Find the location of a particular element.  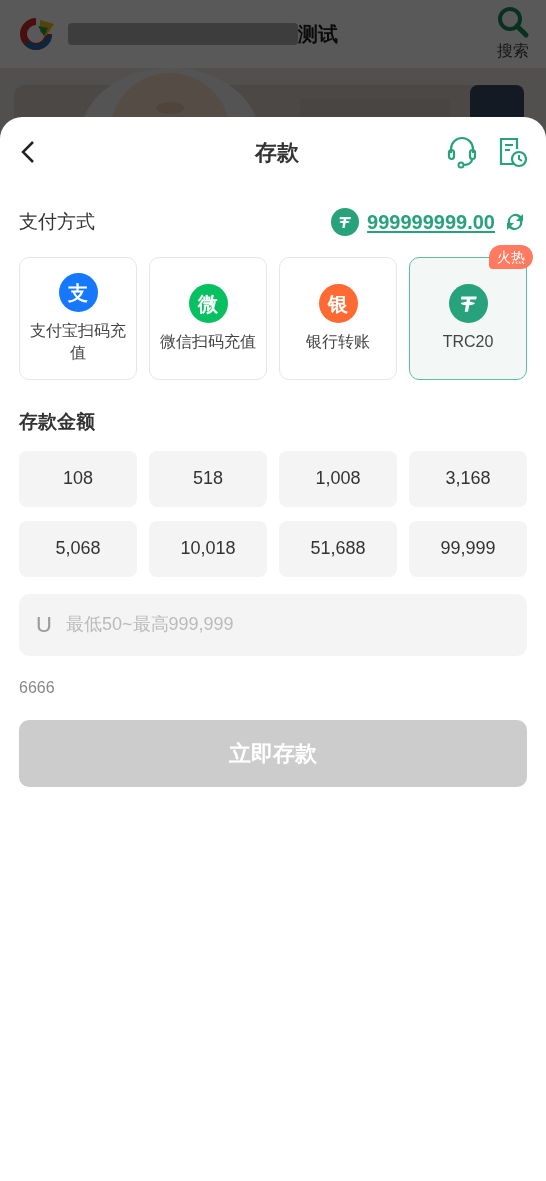

currency-icon is located at coordinates (345, 222).